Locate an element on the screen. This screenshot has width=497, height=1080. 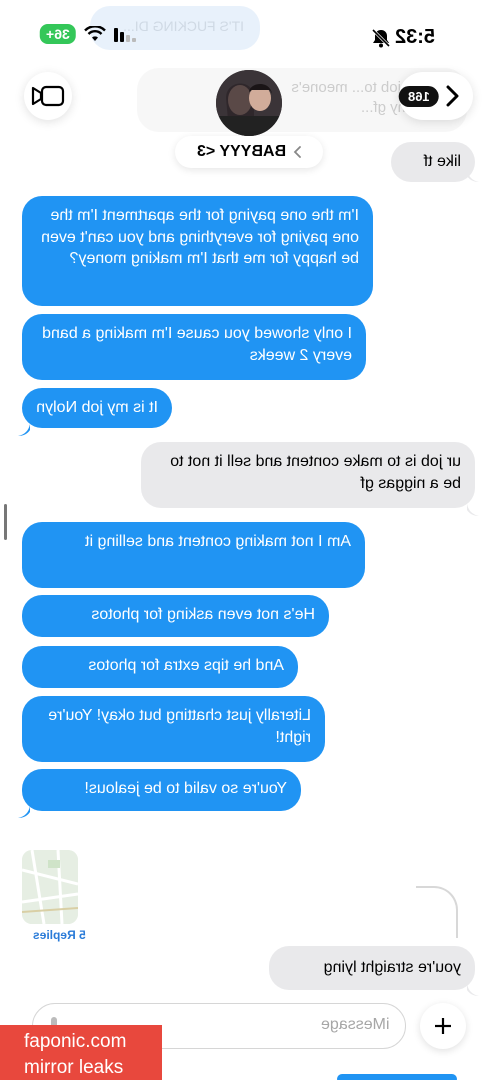
contact-avatar is located at coordinates (249, 103).